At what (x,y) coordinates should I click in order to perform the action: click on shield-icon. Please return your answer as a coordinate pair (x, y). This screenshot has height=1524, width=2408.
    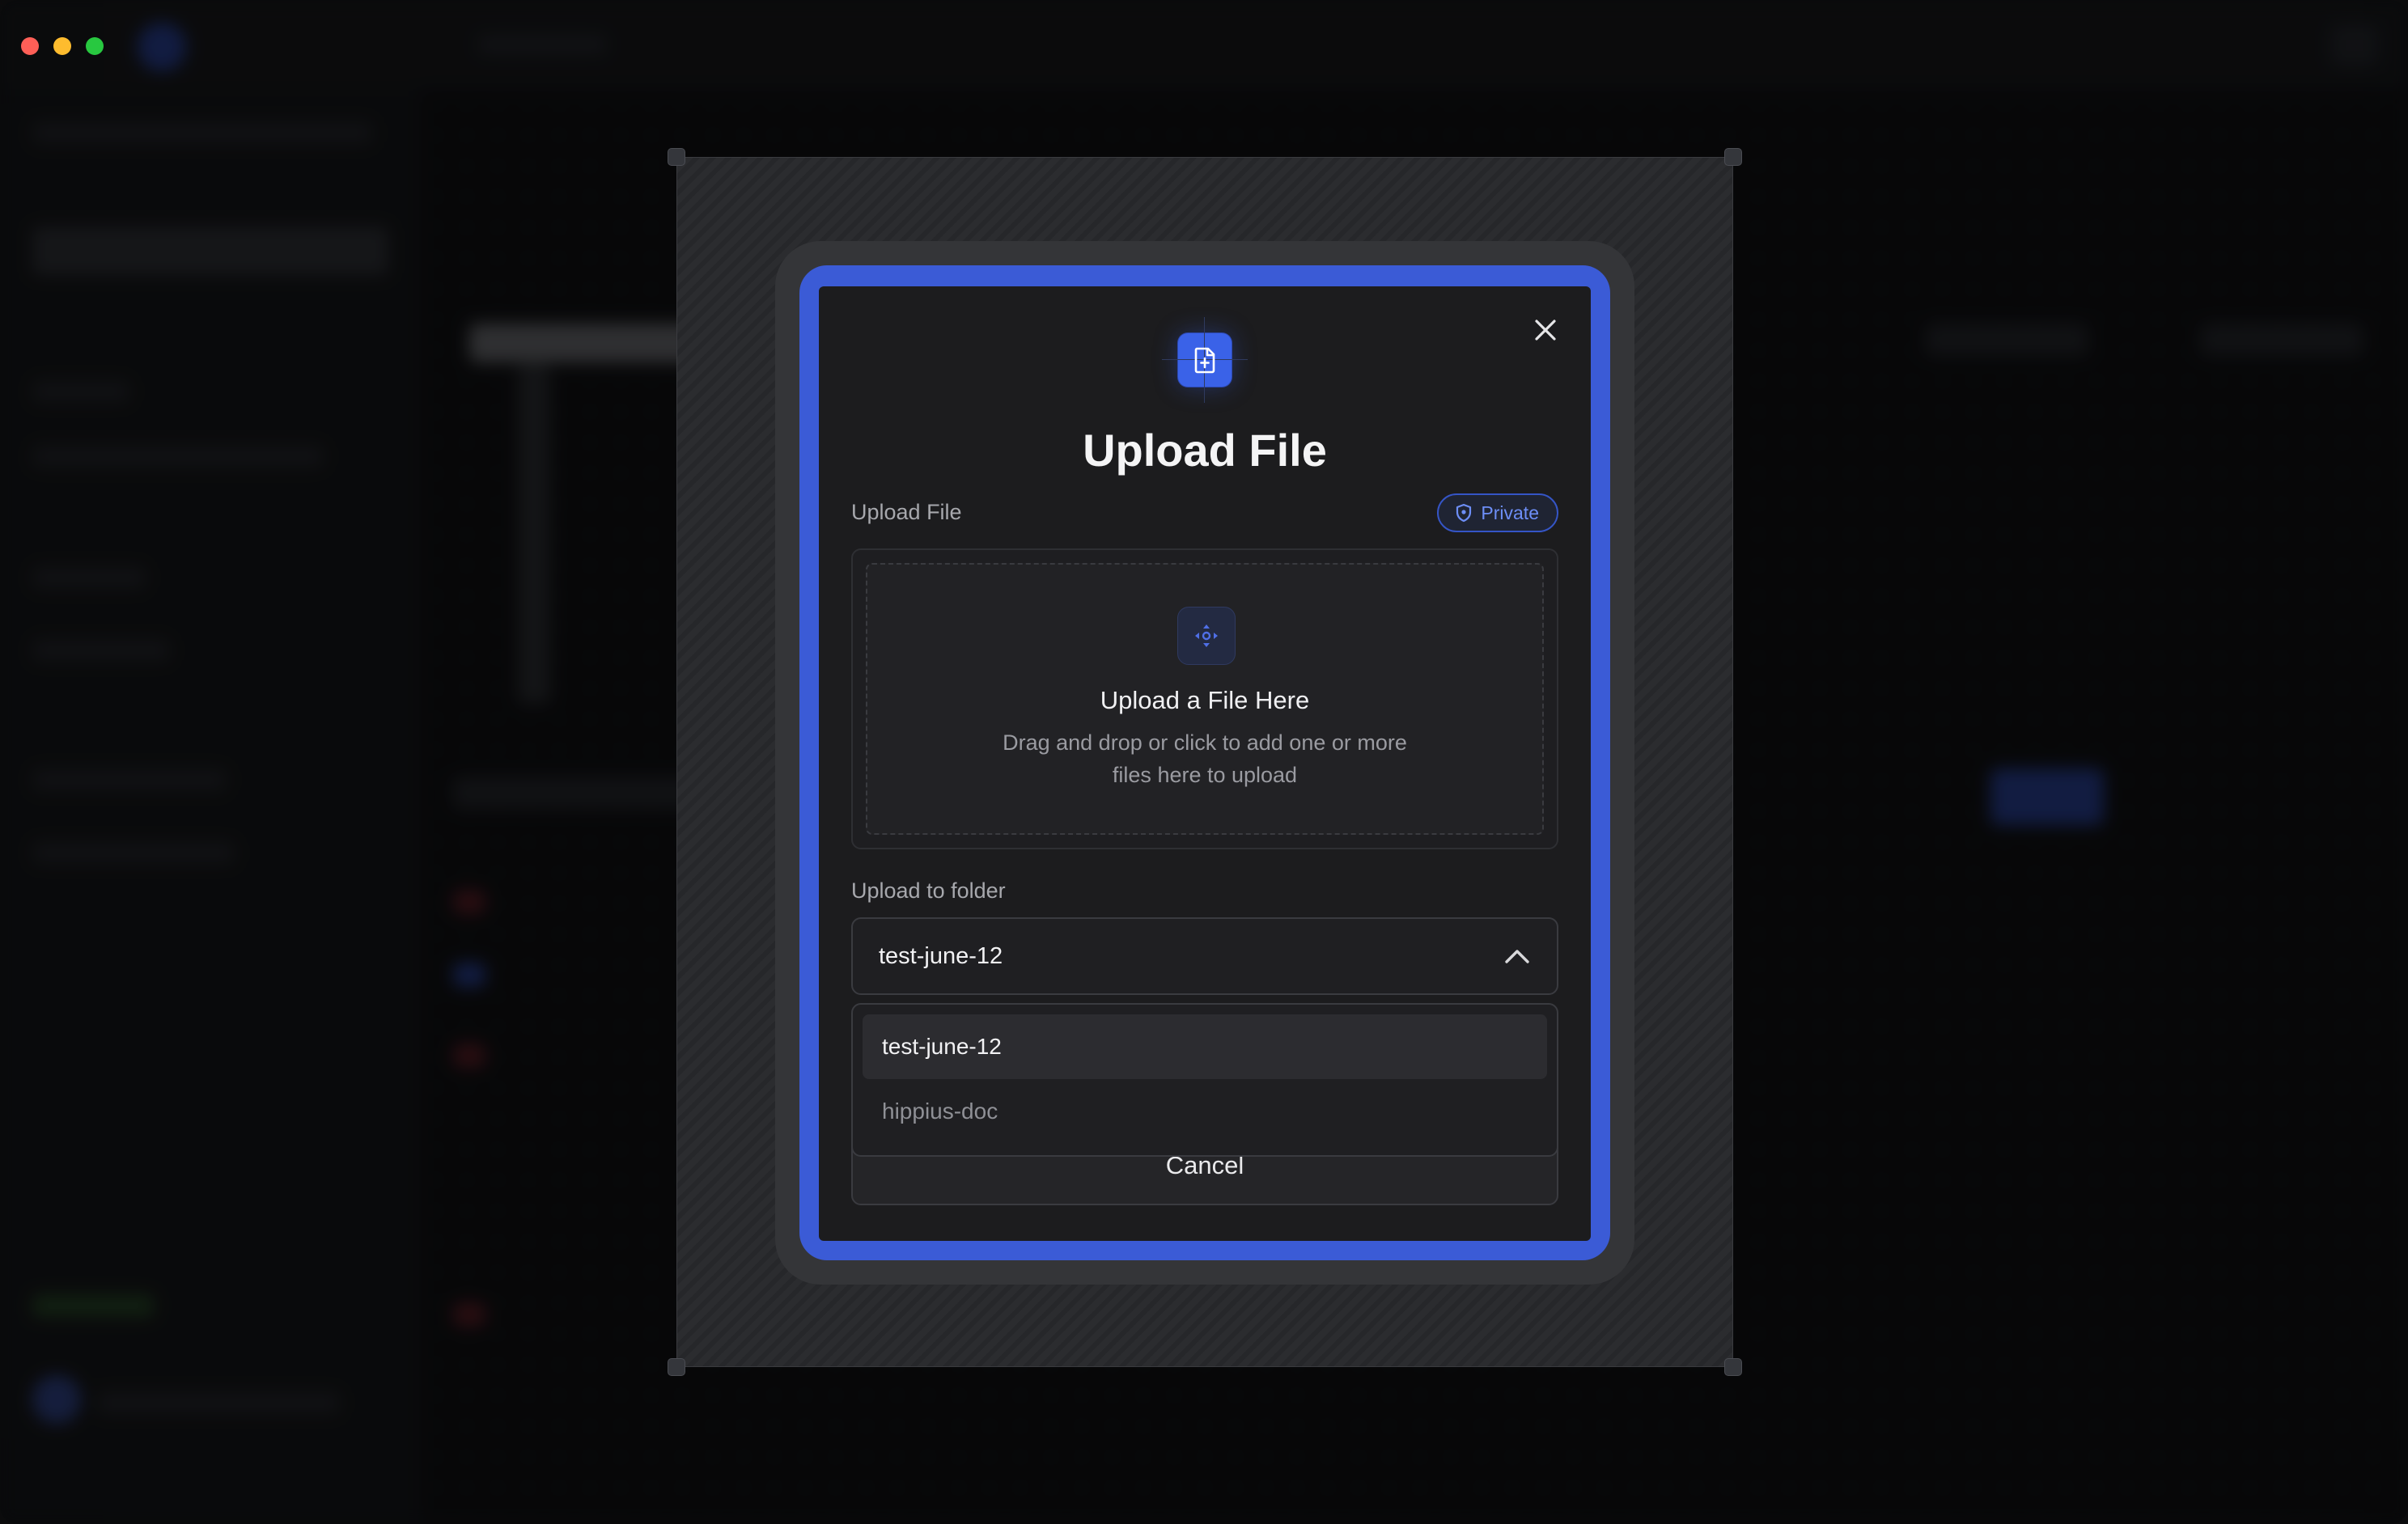
    Looking at the image, I should click on (1464, 513).